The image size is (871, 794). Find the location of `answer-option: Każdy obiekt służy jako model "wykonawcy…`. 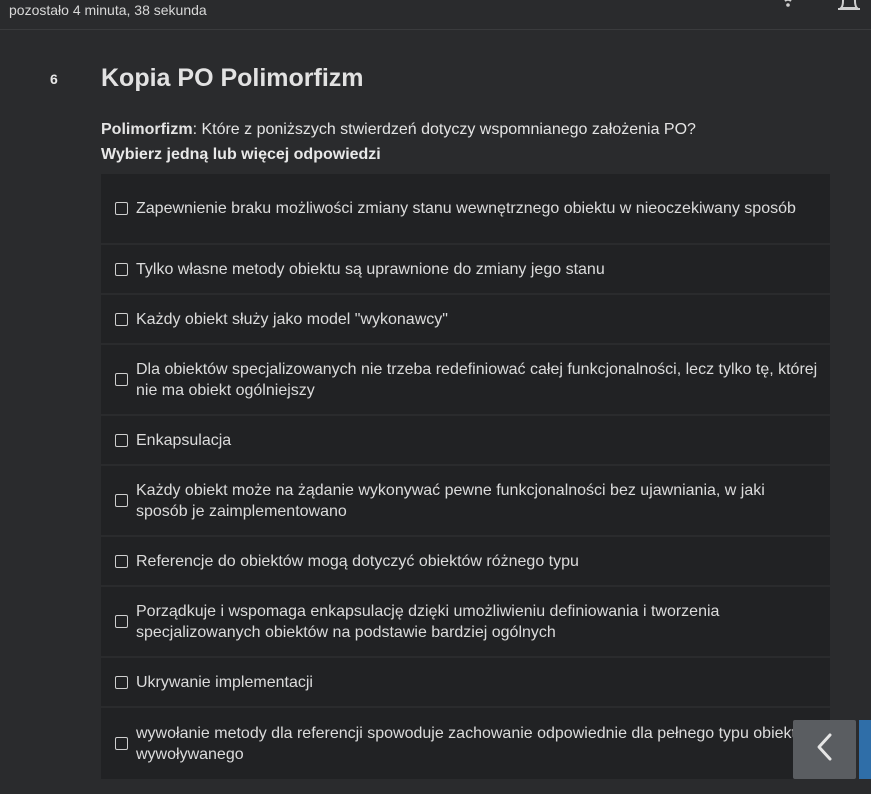

answer-option: Każdy obiekt służy jako model "wykonawcy… is located at coordinates (465, 320).